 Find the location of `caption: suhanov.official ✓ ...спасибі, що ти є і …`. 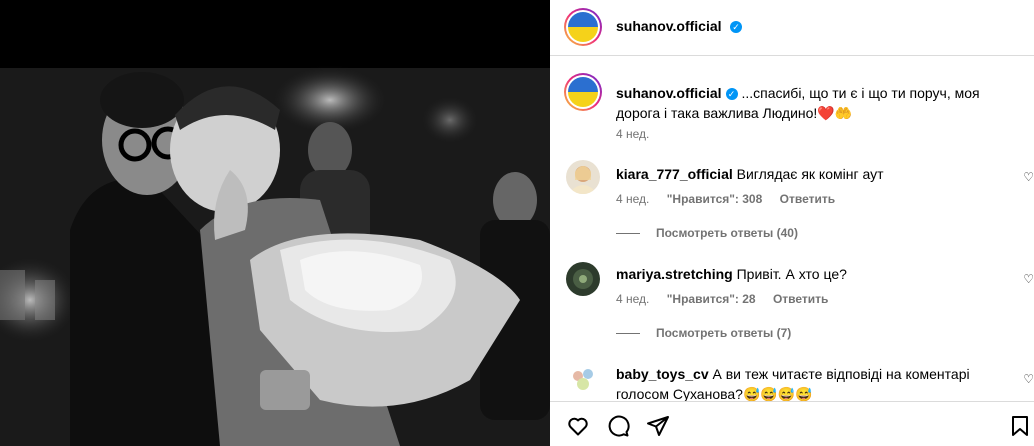

caption: suhanov.official ✓ ...спасибі, що ти є і … is located at coordinates (816, 103).